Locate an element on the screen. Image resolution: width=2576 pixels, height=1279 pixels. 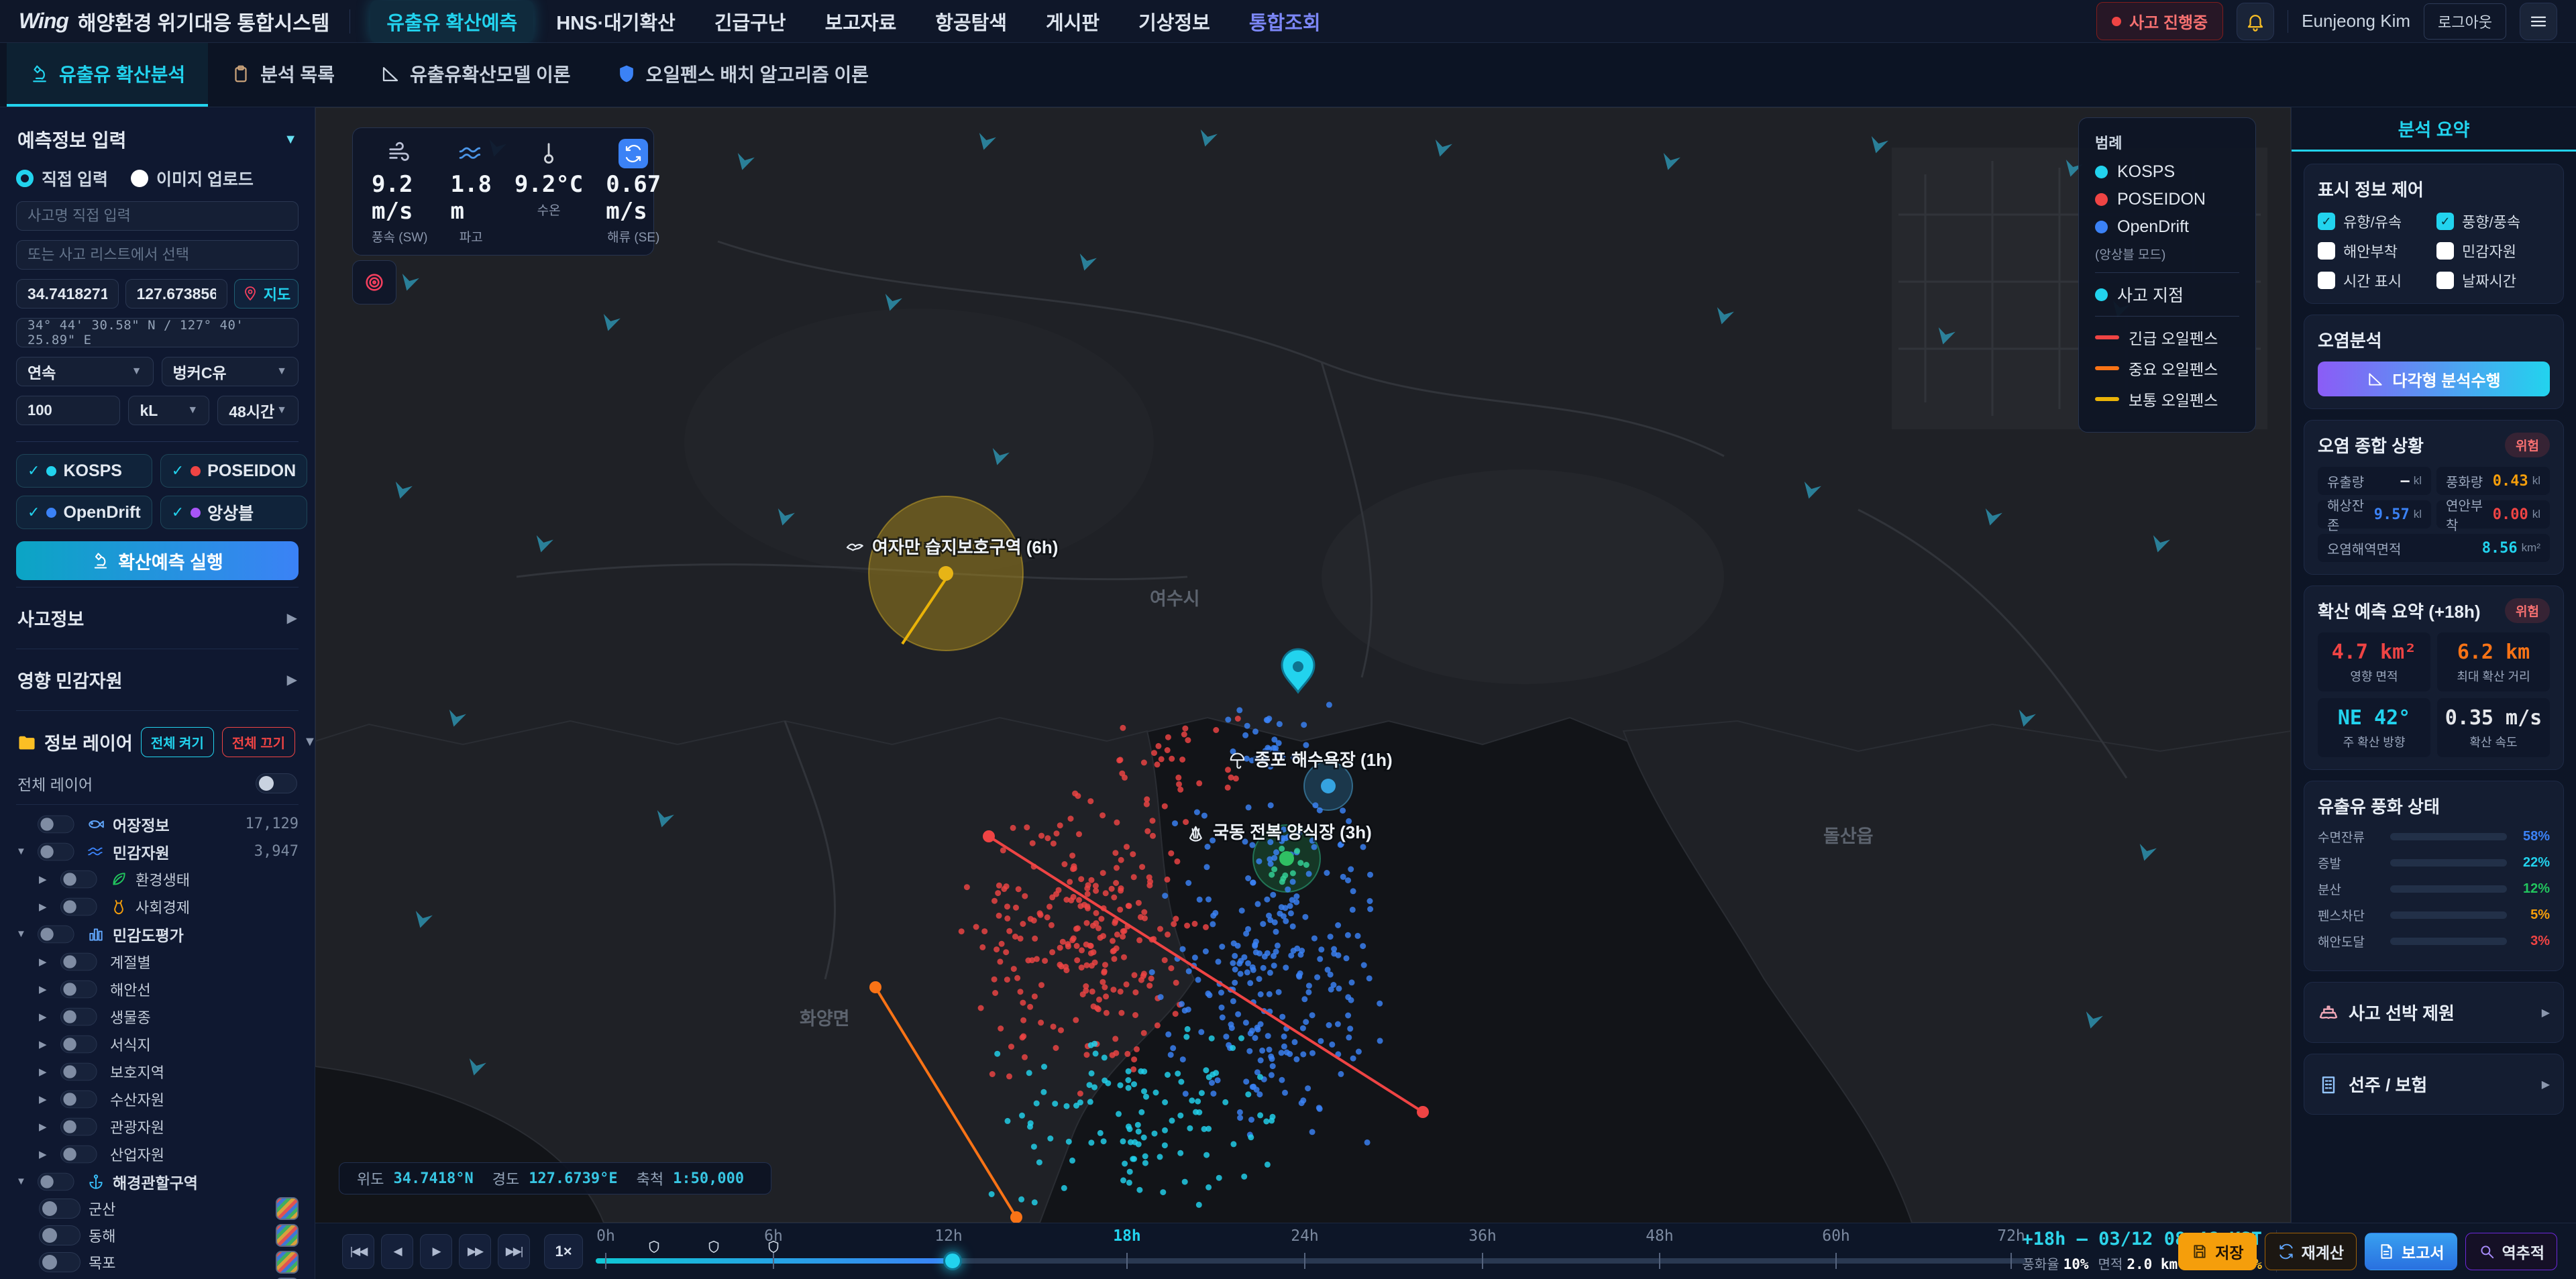
incident-name-input is located at coordinates (157, 216).